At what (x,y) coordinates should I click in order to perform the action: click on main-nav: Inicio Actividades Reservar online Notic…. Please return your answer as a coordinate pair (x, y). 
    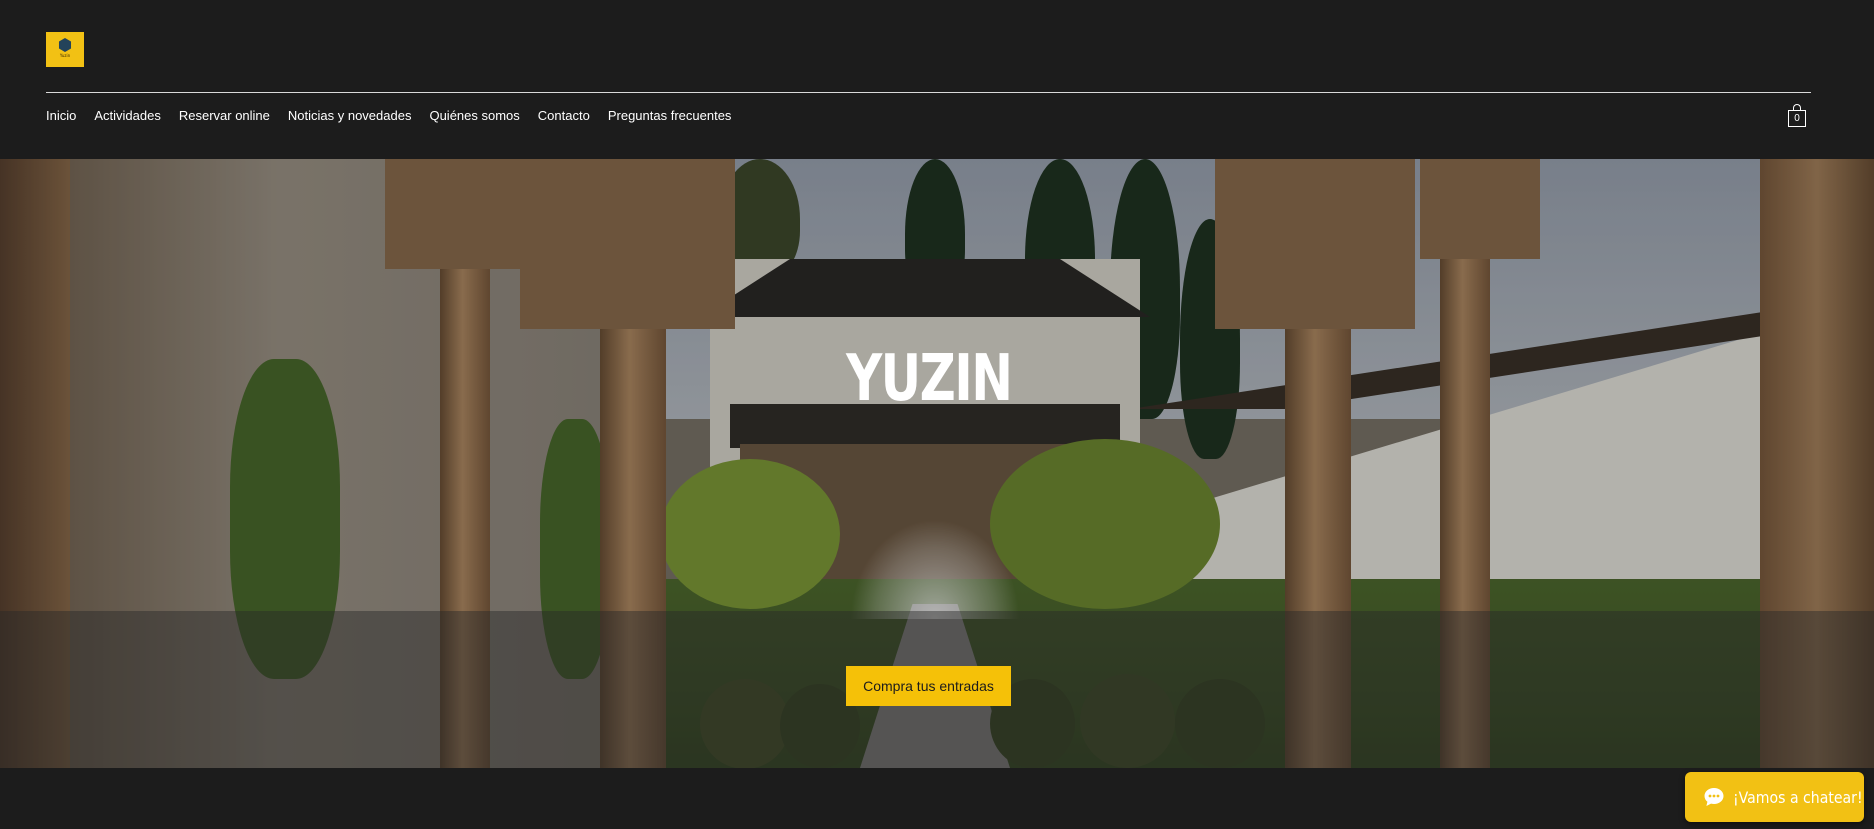
    Looking at the image, I should click on (388, 116).